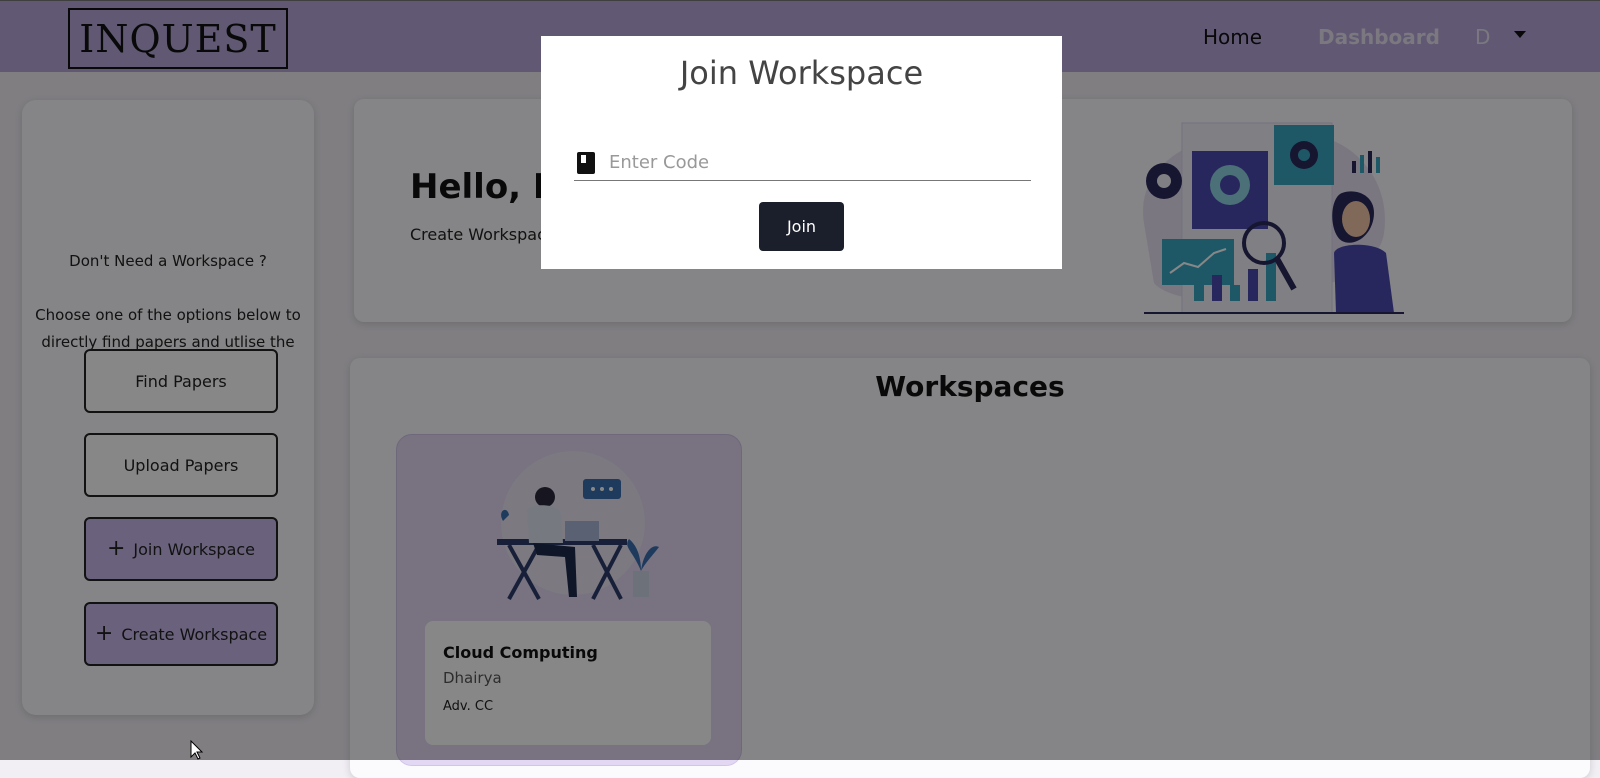 Image resolution: width=1600 pixels, height=778 pixels. Describe the element at coordinates (801, 226) in the screenshot. I see `join-button: Join` at that location.